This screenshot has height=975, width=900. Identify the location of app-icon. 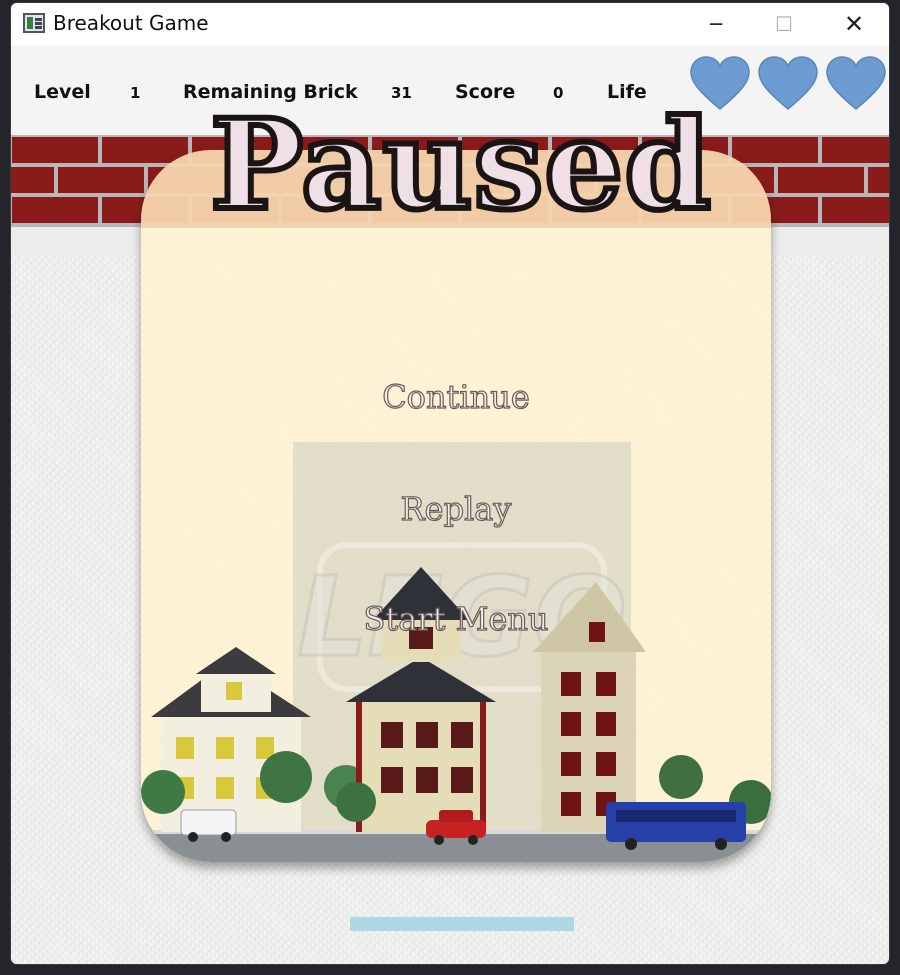
(34, 23).